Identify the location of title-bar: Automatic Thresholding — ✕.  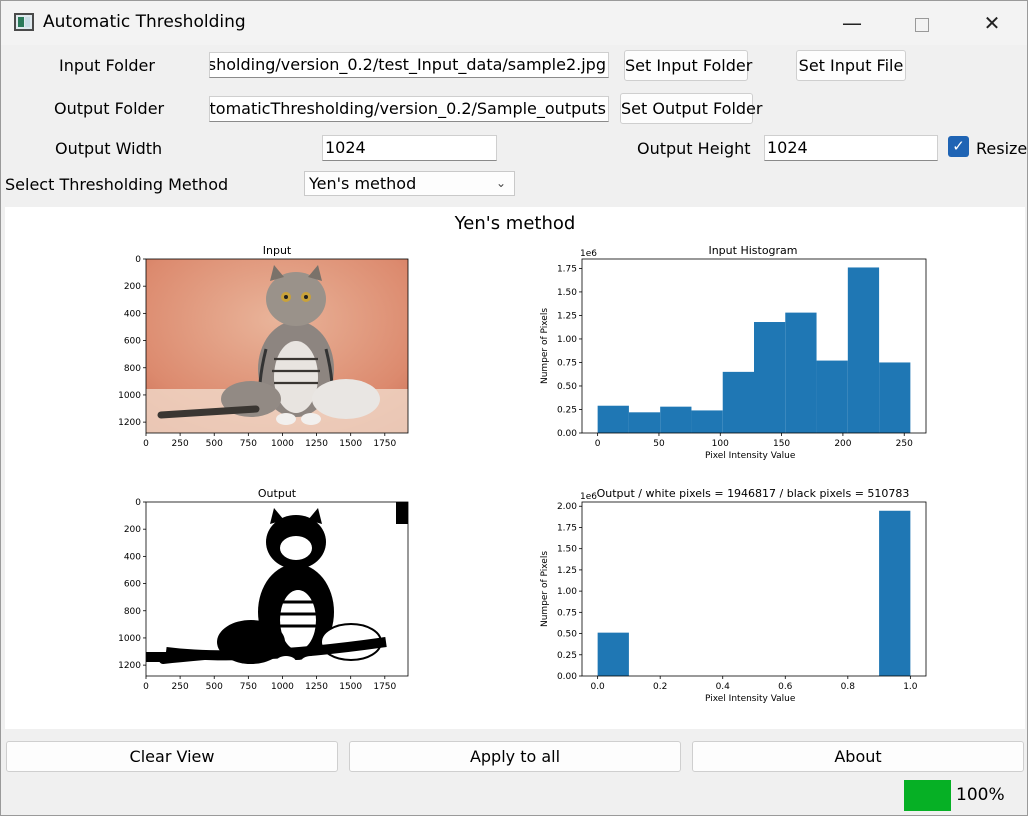
(514, 23).